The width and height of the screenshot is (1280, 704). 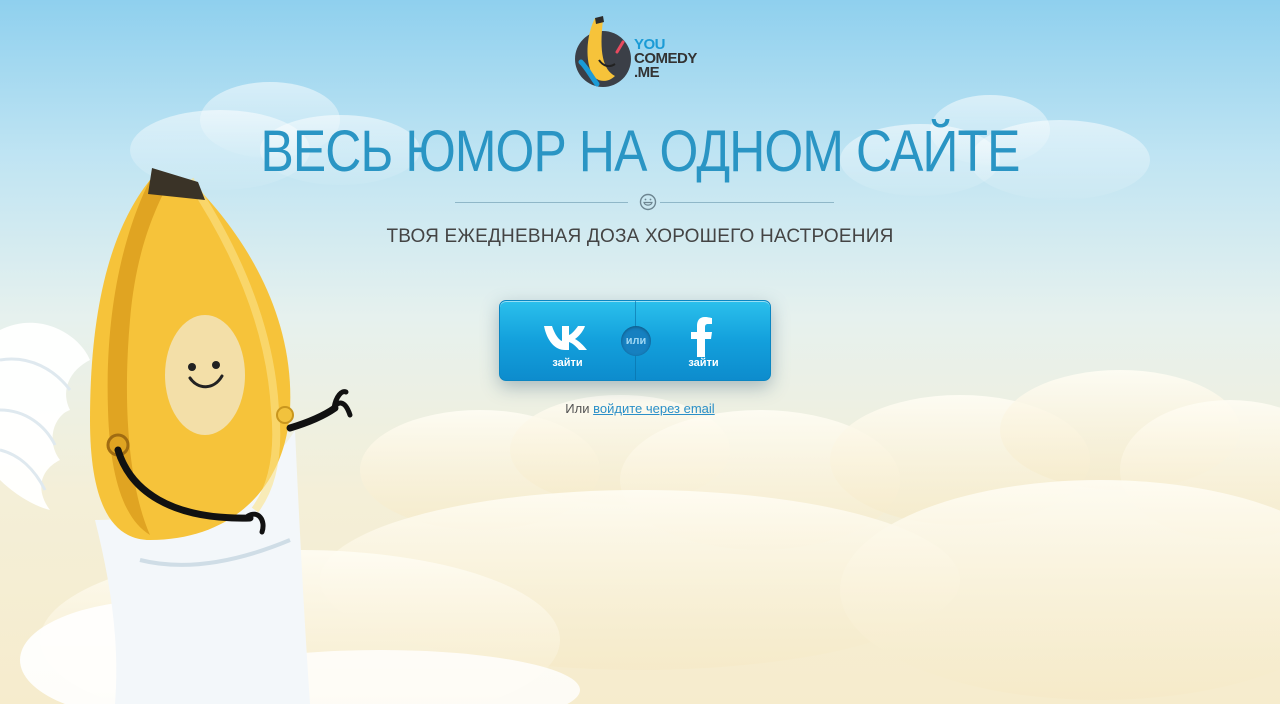 What do you see at coordinates (541, 202) in the screenshot?
I see `divider-left` at bounding box center [541, 202].